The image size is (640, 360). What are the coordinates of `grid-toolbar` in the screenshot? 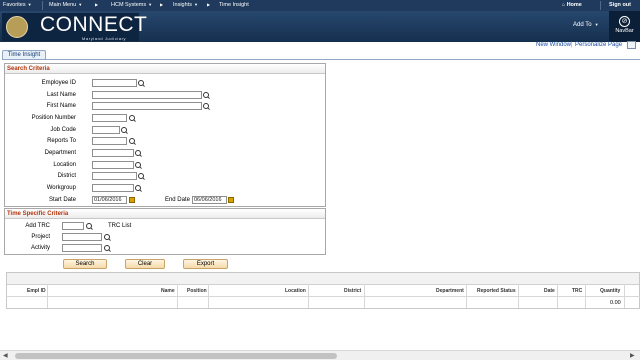 It's located at (323, 279).